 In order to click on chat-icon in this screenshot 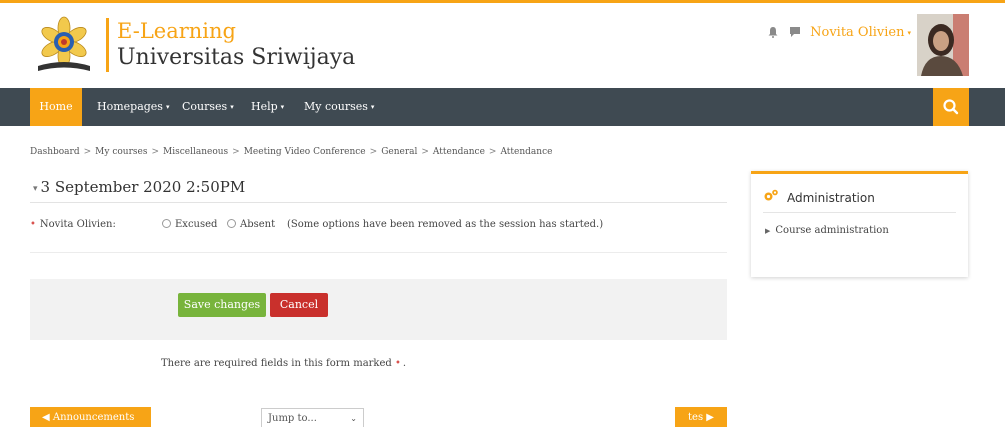, I will do `click(795, 33)`.